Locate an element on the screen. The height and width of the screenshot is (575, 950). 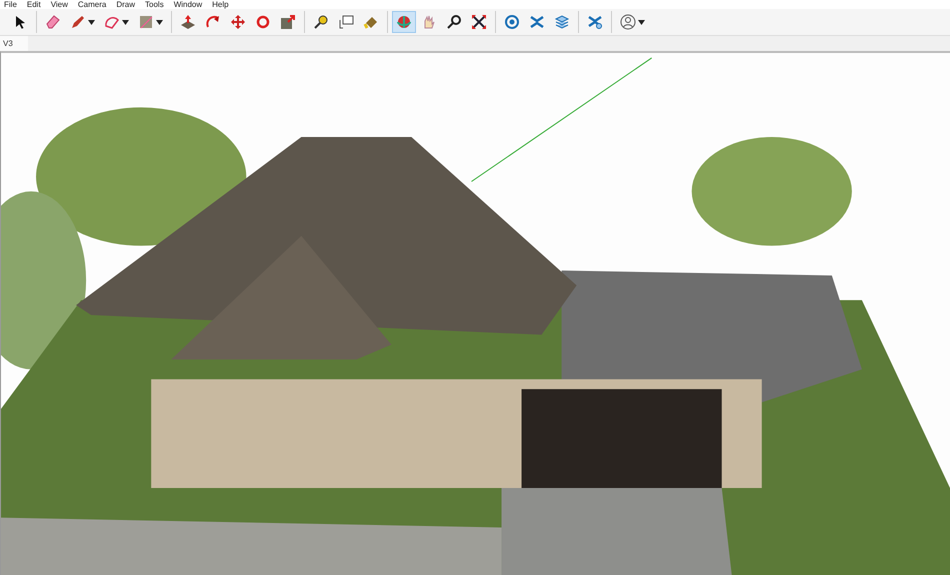
rectangle-icon is located at coordinates (146, 22).